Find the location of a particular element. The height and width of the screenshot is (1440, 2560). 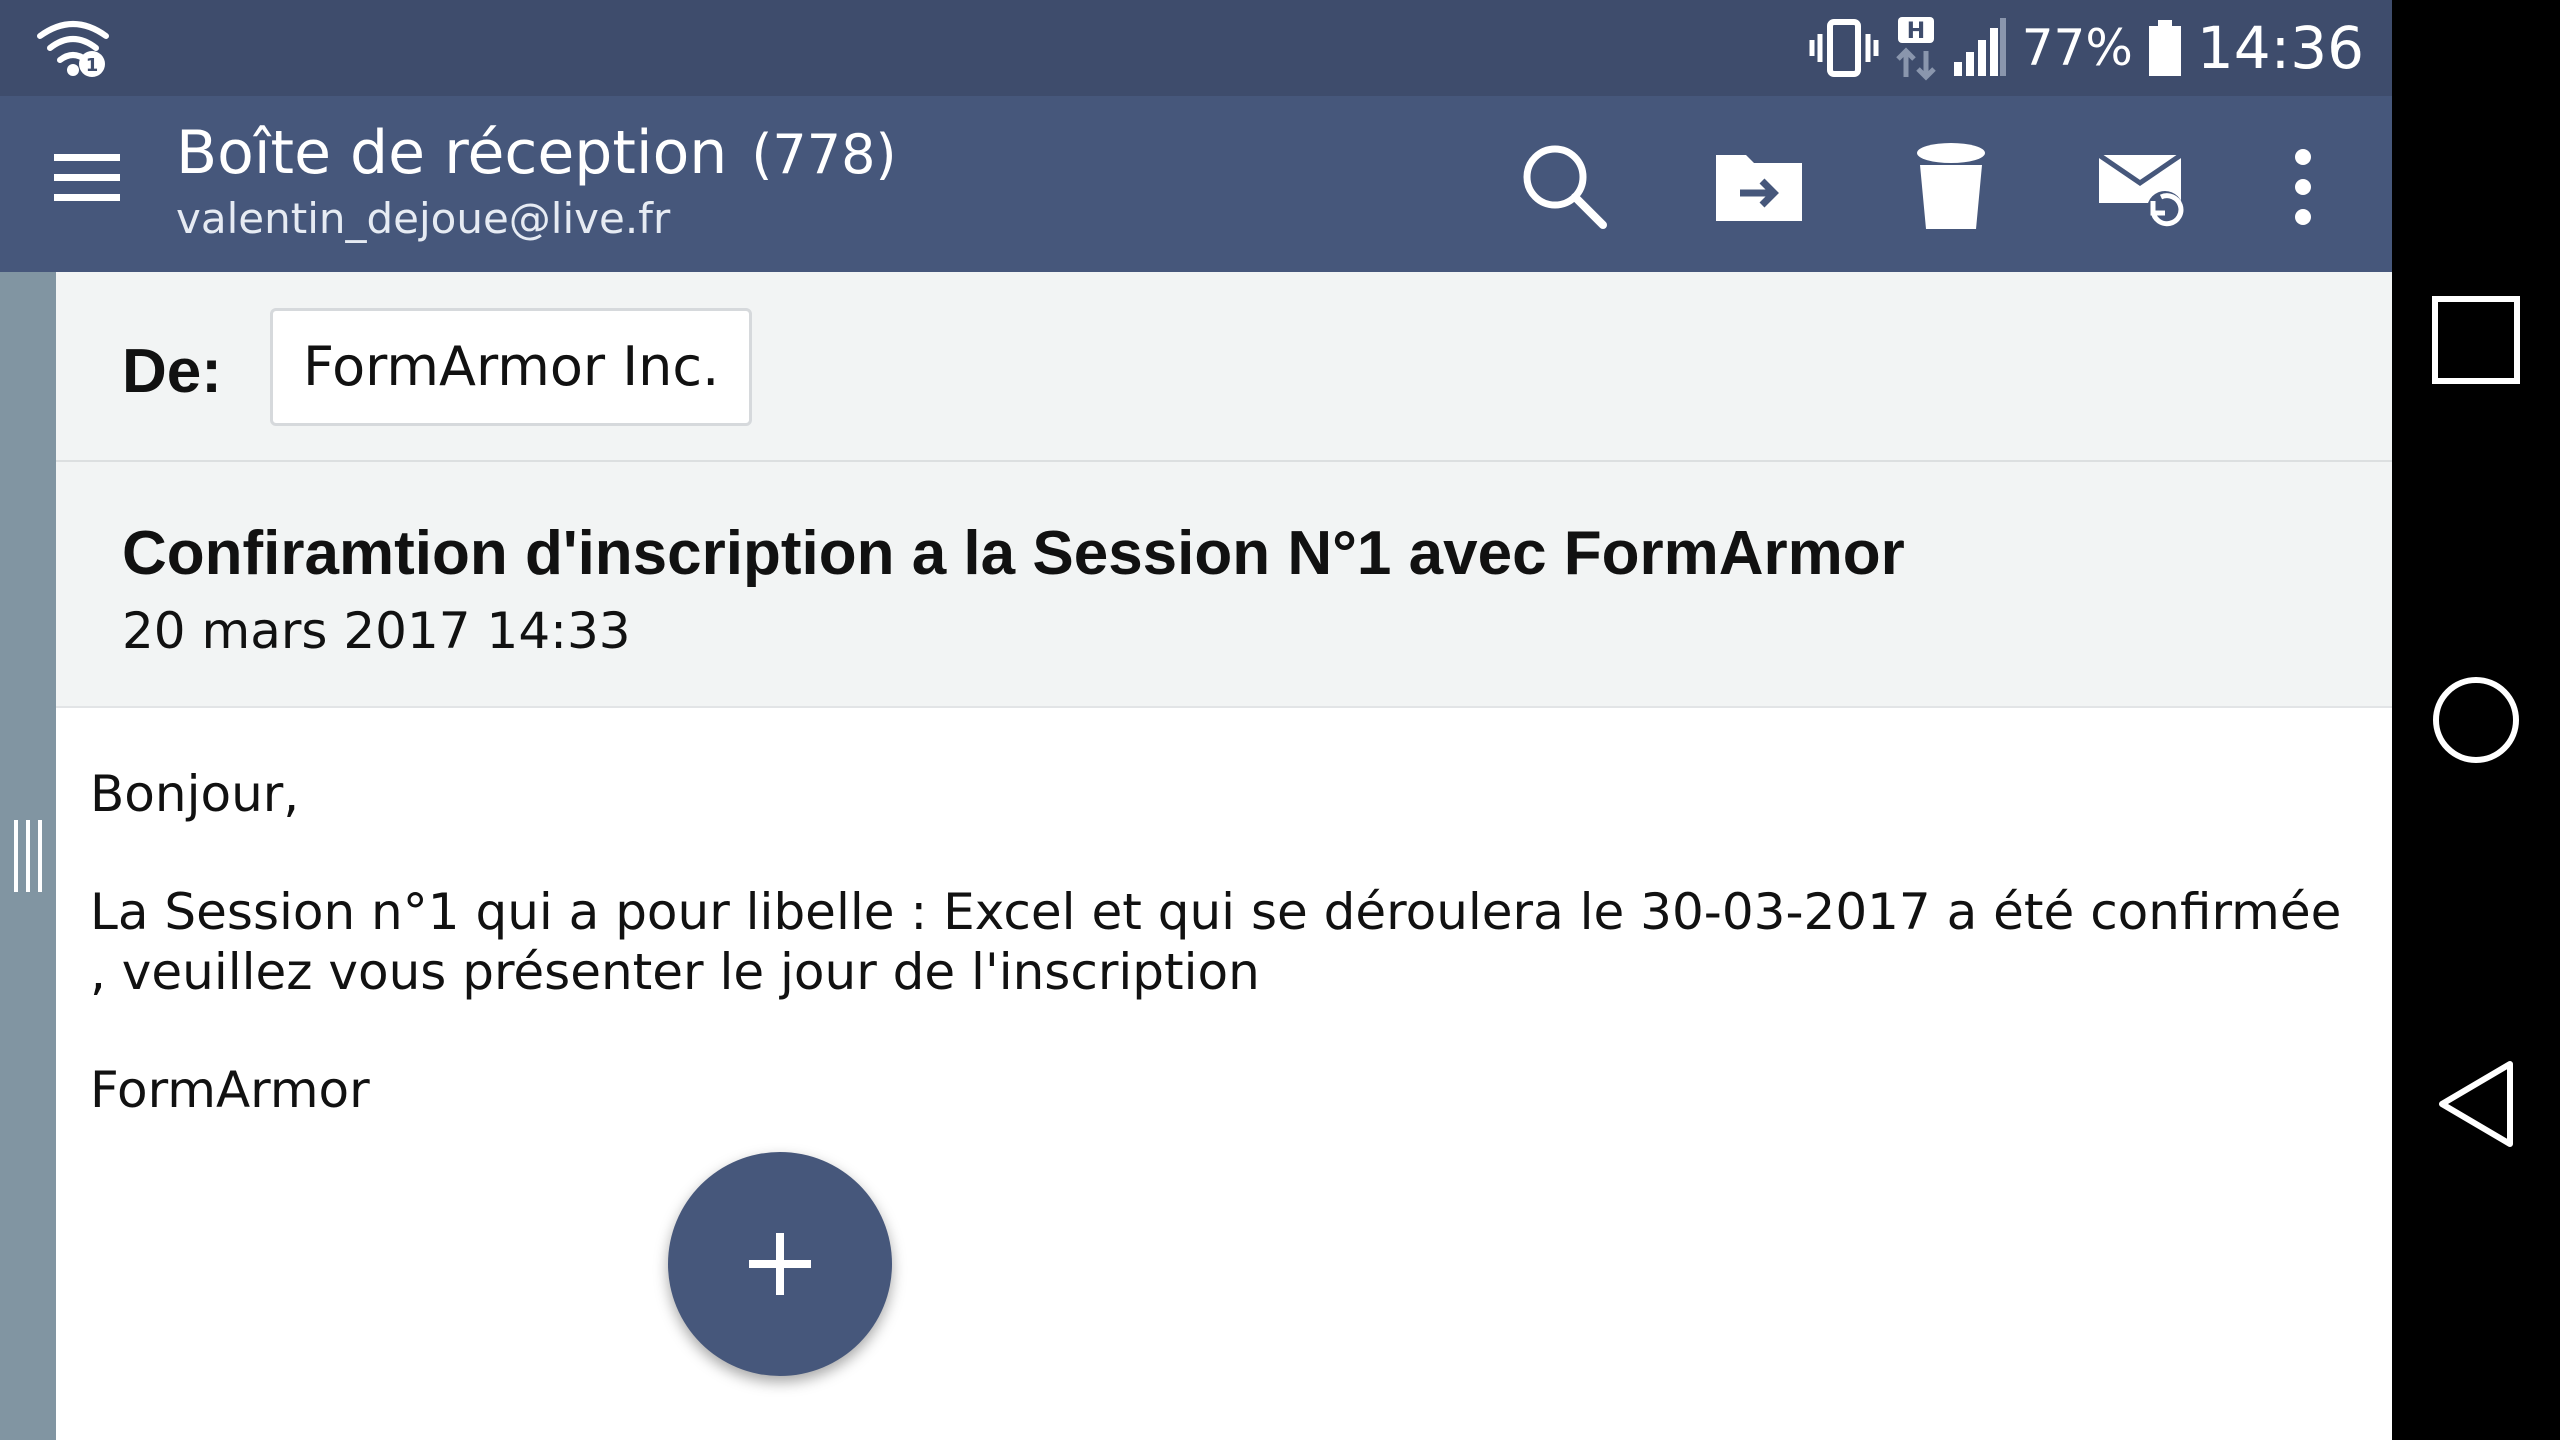

move-folder-icon is located at coordinates (1759, 188).